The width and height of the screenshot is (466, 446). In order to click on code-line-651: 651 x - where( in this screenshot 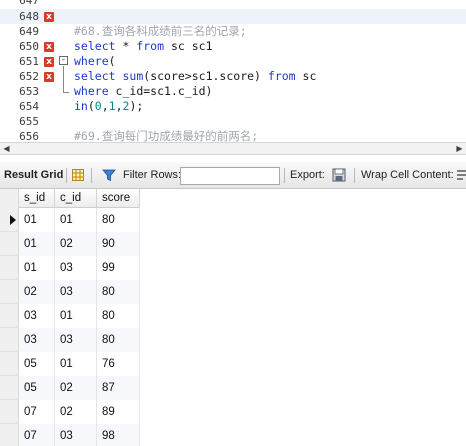, I will do `click(233, 61)`.